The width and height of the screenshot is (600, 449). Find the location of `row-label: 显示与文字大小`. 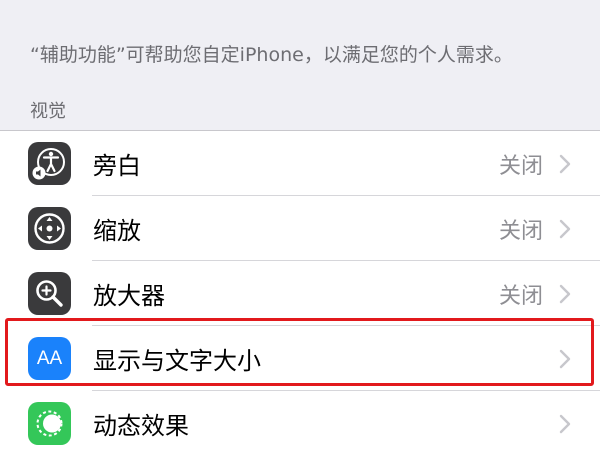

row-label: 显示与文字大小 is located at coordinates (177, 361).